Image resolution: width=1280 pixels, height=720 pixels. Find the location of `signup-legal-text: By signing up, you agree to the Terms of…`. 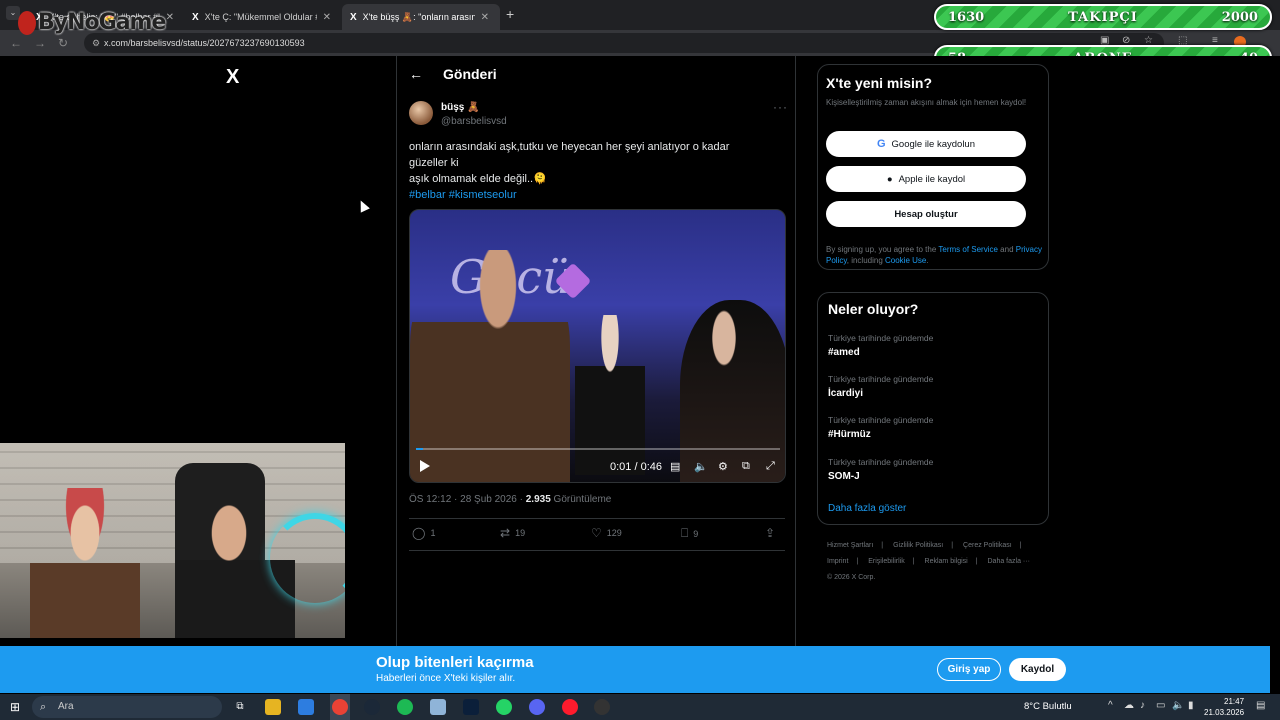

signup-legal-text: By signing up, you agree to the Terms of… is located at coordinates (934, 255).